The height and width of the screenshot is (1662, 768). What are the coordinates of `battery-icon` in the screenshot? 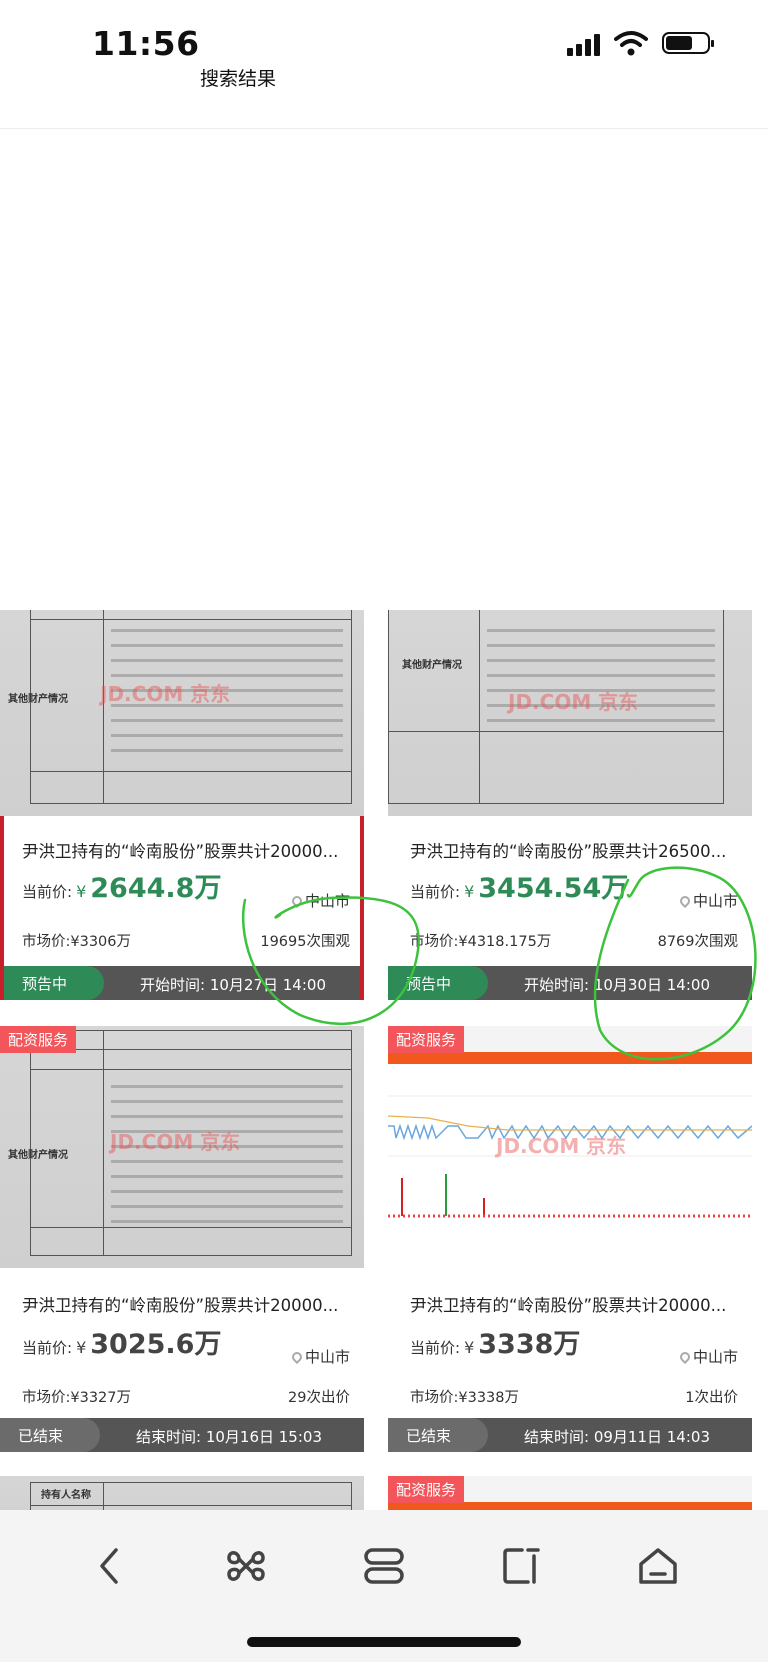 It's located at (688, 43).